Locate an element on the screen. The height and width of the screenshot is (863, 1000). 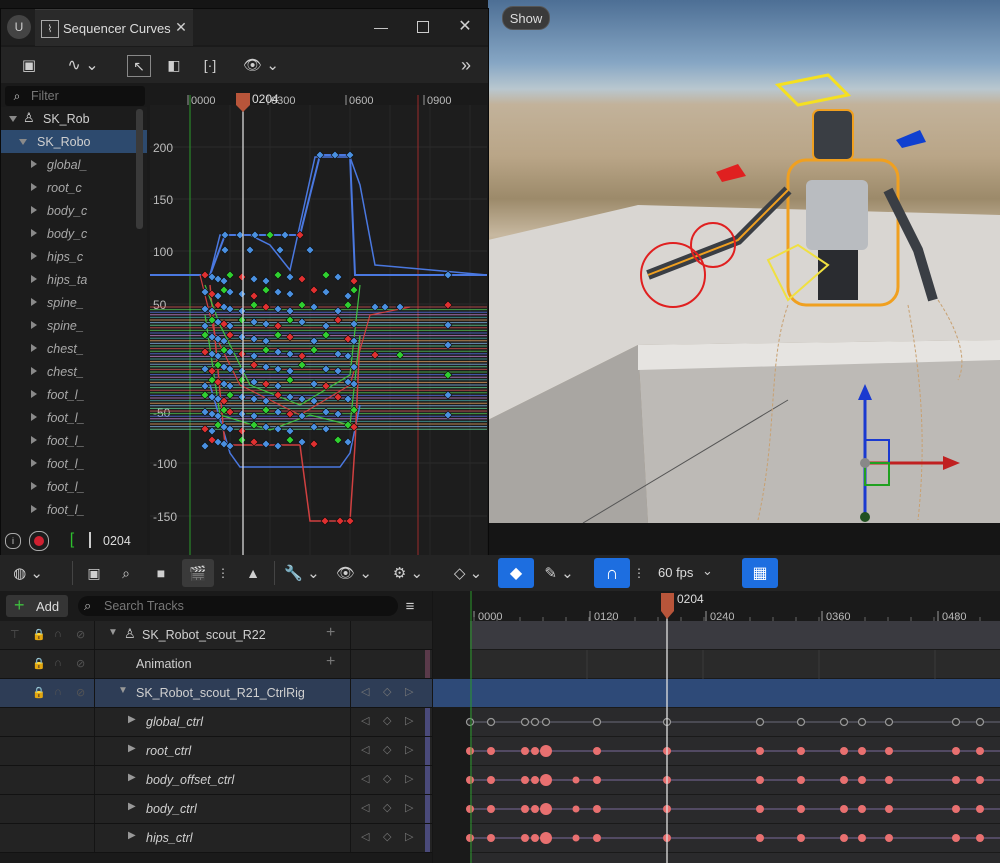
record-icon is located at coordinates (39, 541).